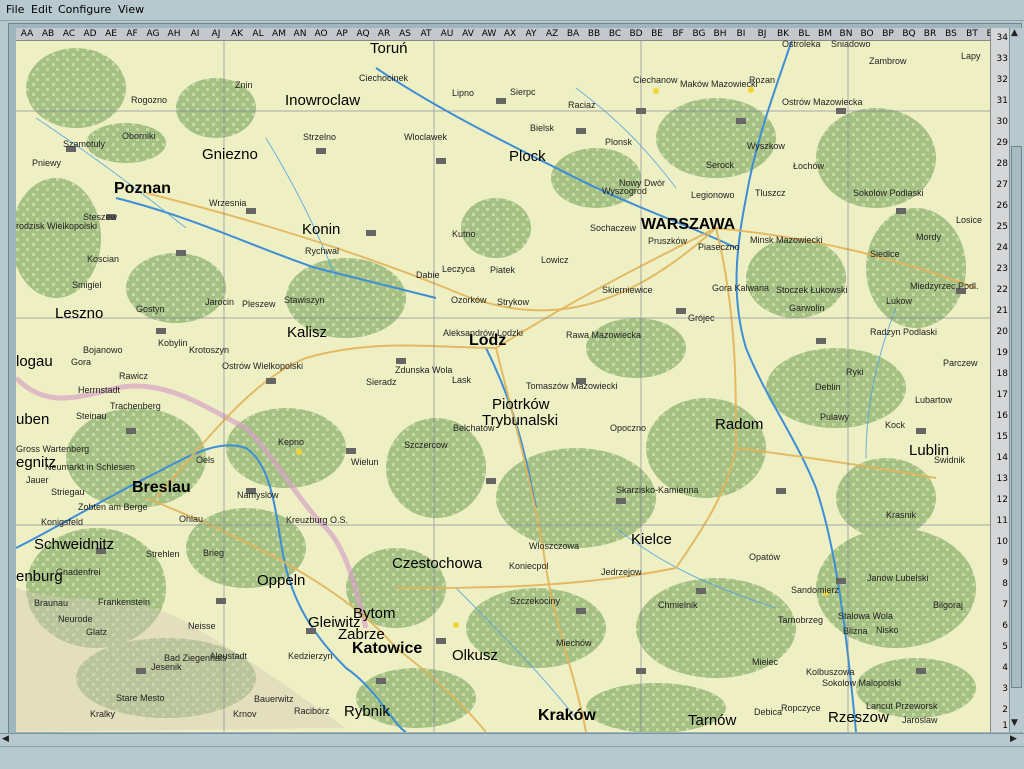 The height and width of the screenshot is (769, 1024). I want to click on vertical-scroll-thumb, so click(1016, 417).